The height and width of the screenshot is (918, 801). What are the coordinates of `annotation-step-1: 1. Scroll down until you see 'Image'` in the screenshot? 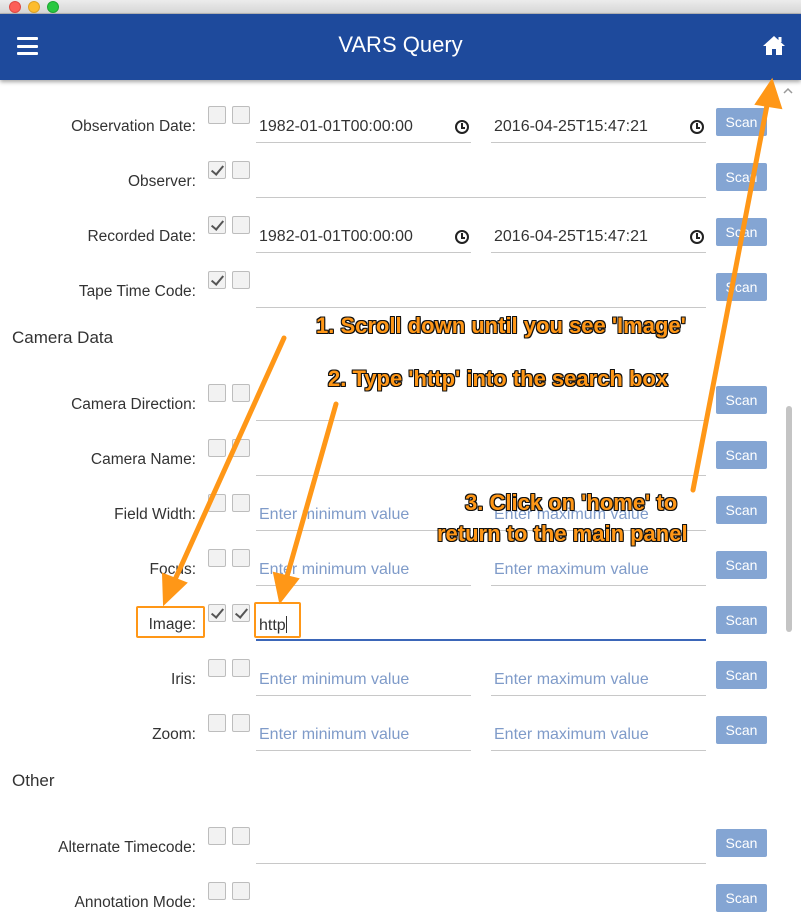 It's located at (501, 325).